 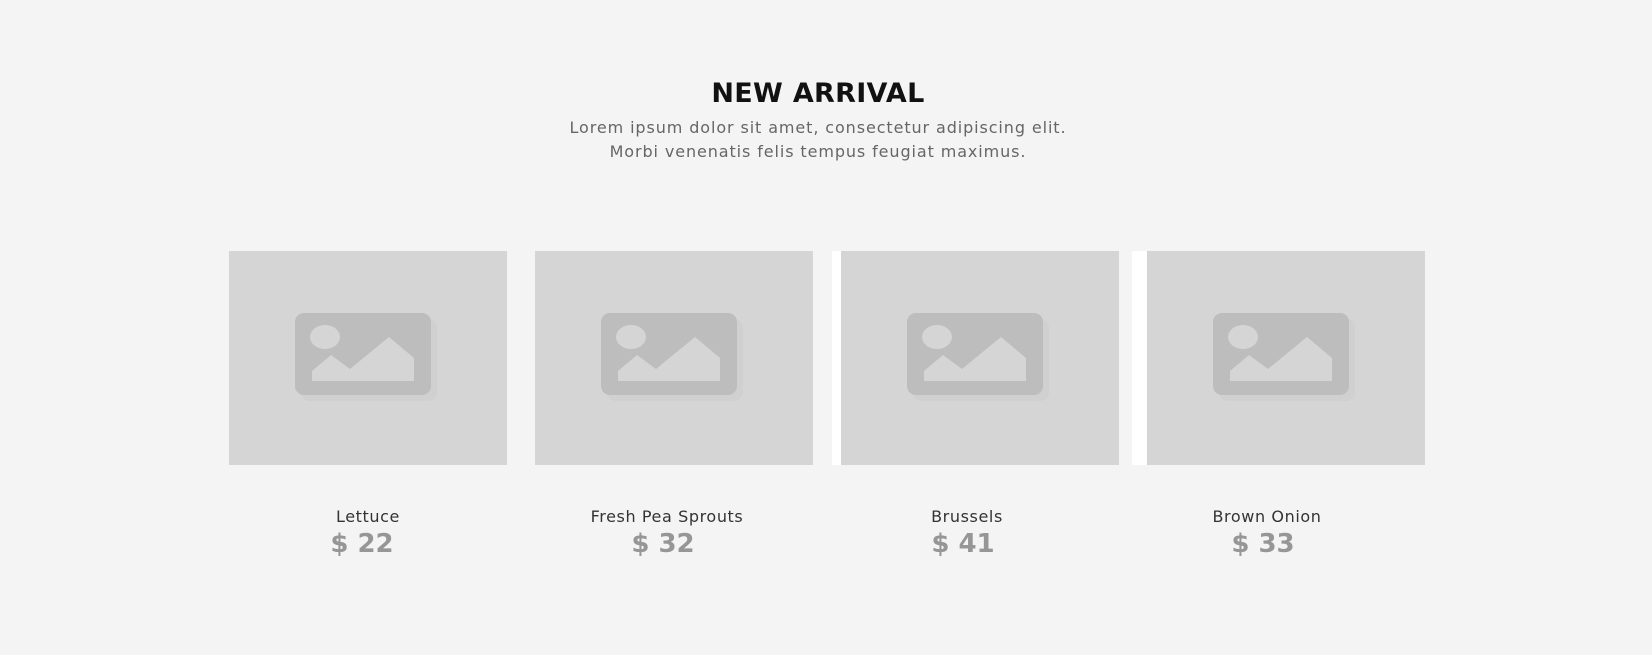 I want to click on product-name: Brussels, so click(x=967, y=516).